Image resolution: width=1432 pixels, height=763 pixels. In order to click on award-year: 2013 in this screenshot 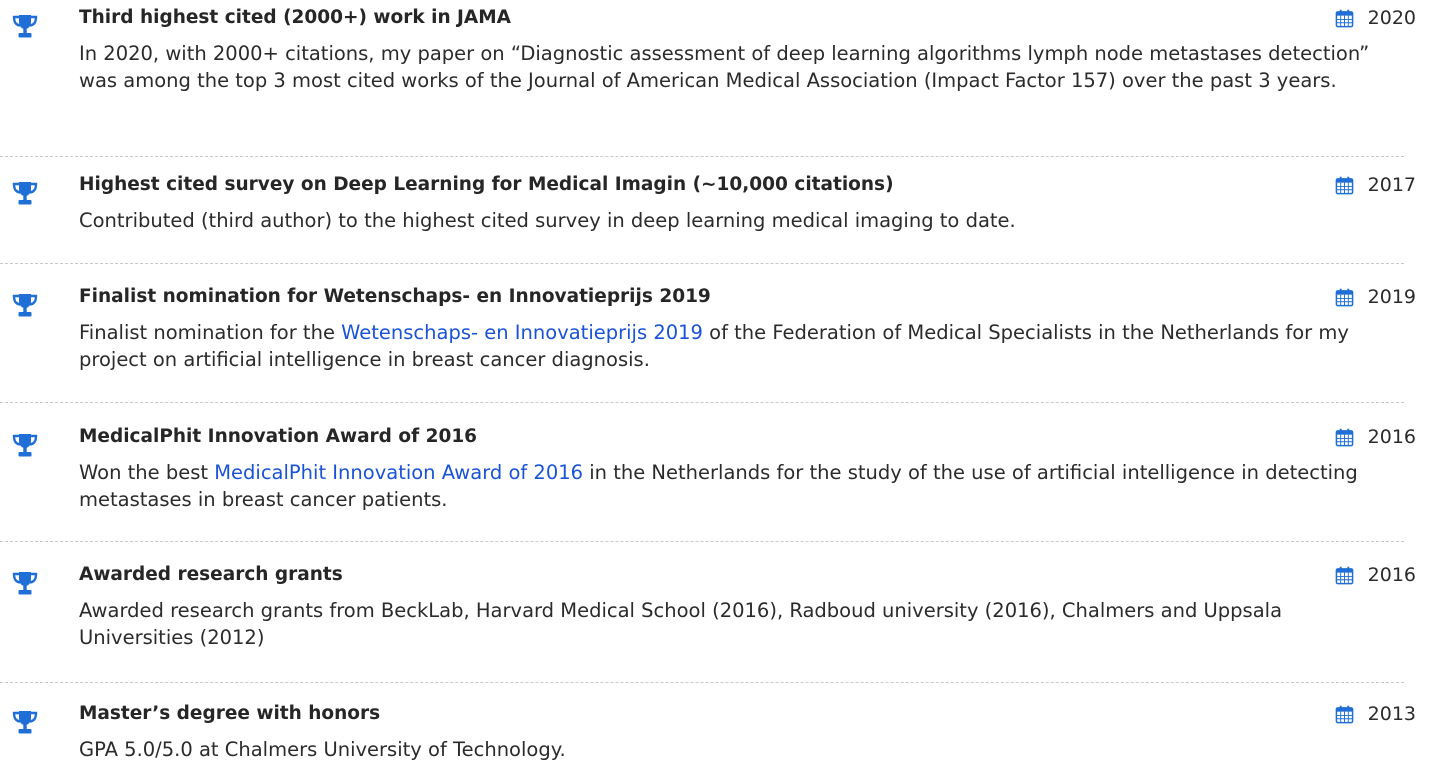, I will do `click(1391, 714)`.